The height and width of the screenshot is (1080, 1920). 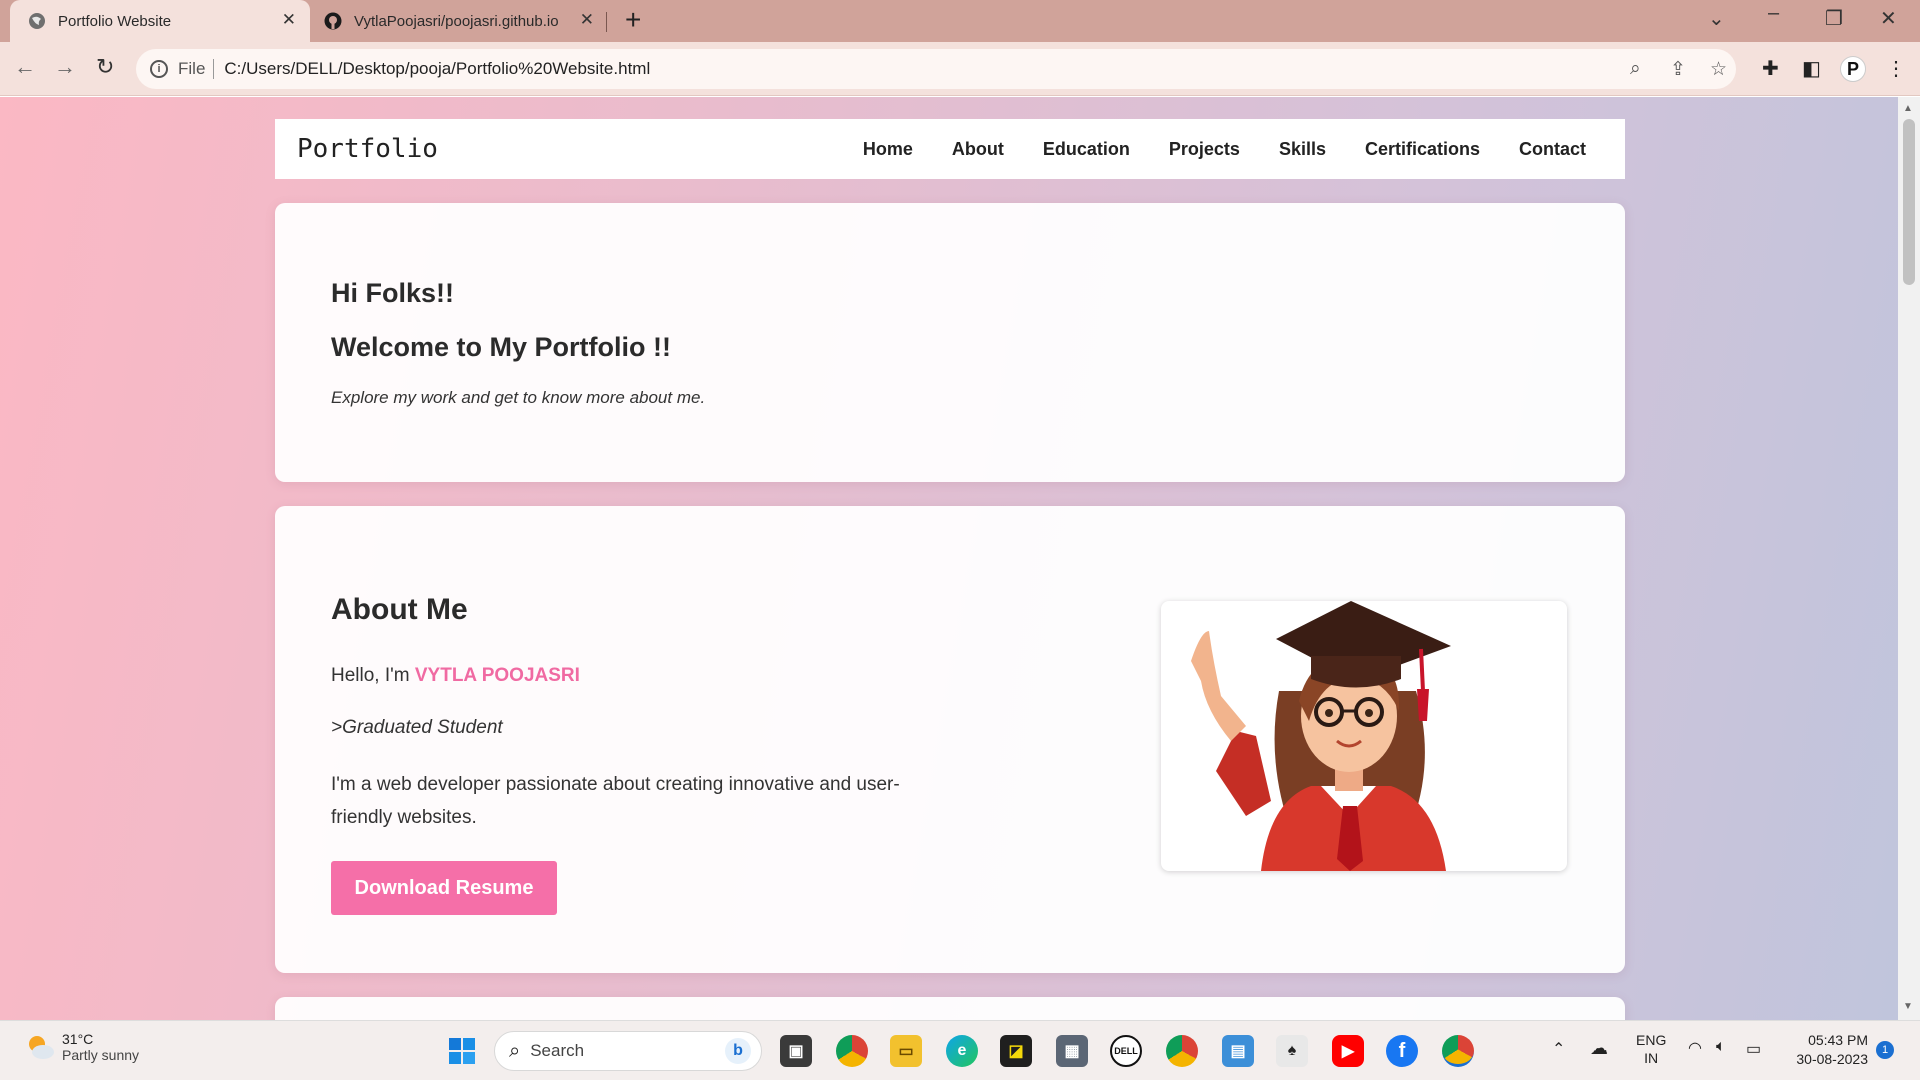 What do you see at coordinates (1182, 1051) in the screenshot?
I see `chrome-icon` at bounding box center [1182, 1051].